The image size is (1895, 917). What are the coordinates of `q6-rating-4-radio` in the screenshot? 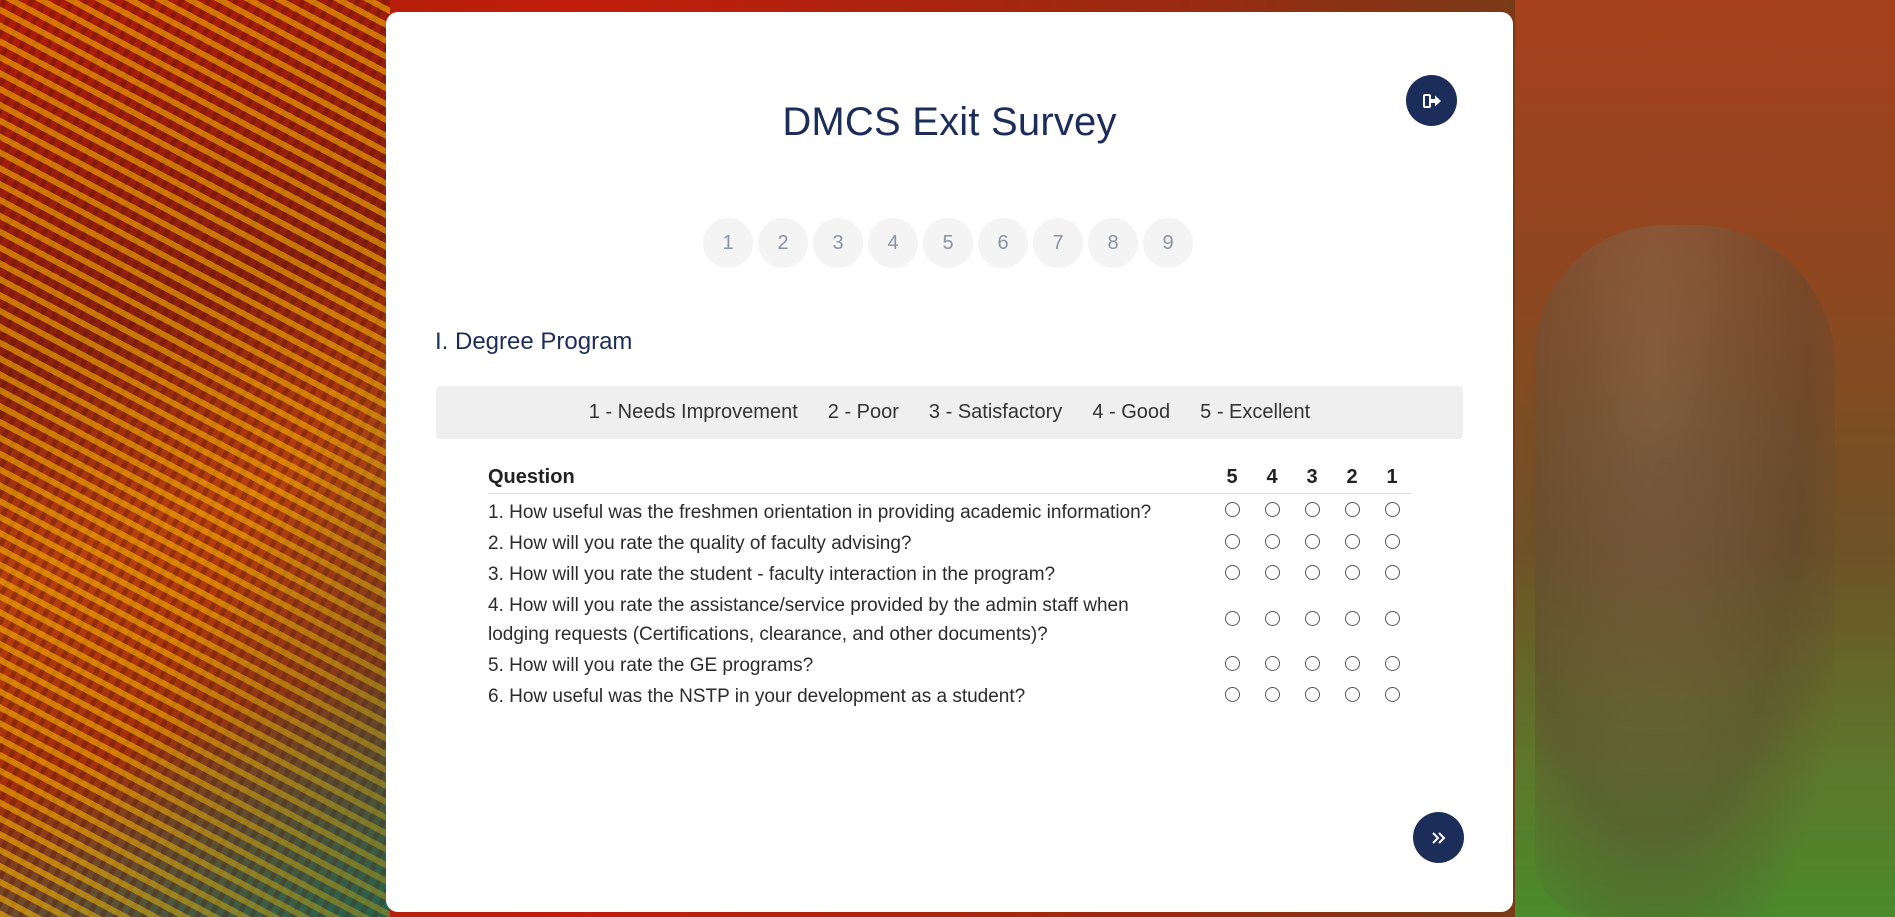 It's located at (1272, 694).